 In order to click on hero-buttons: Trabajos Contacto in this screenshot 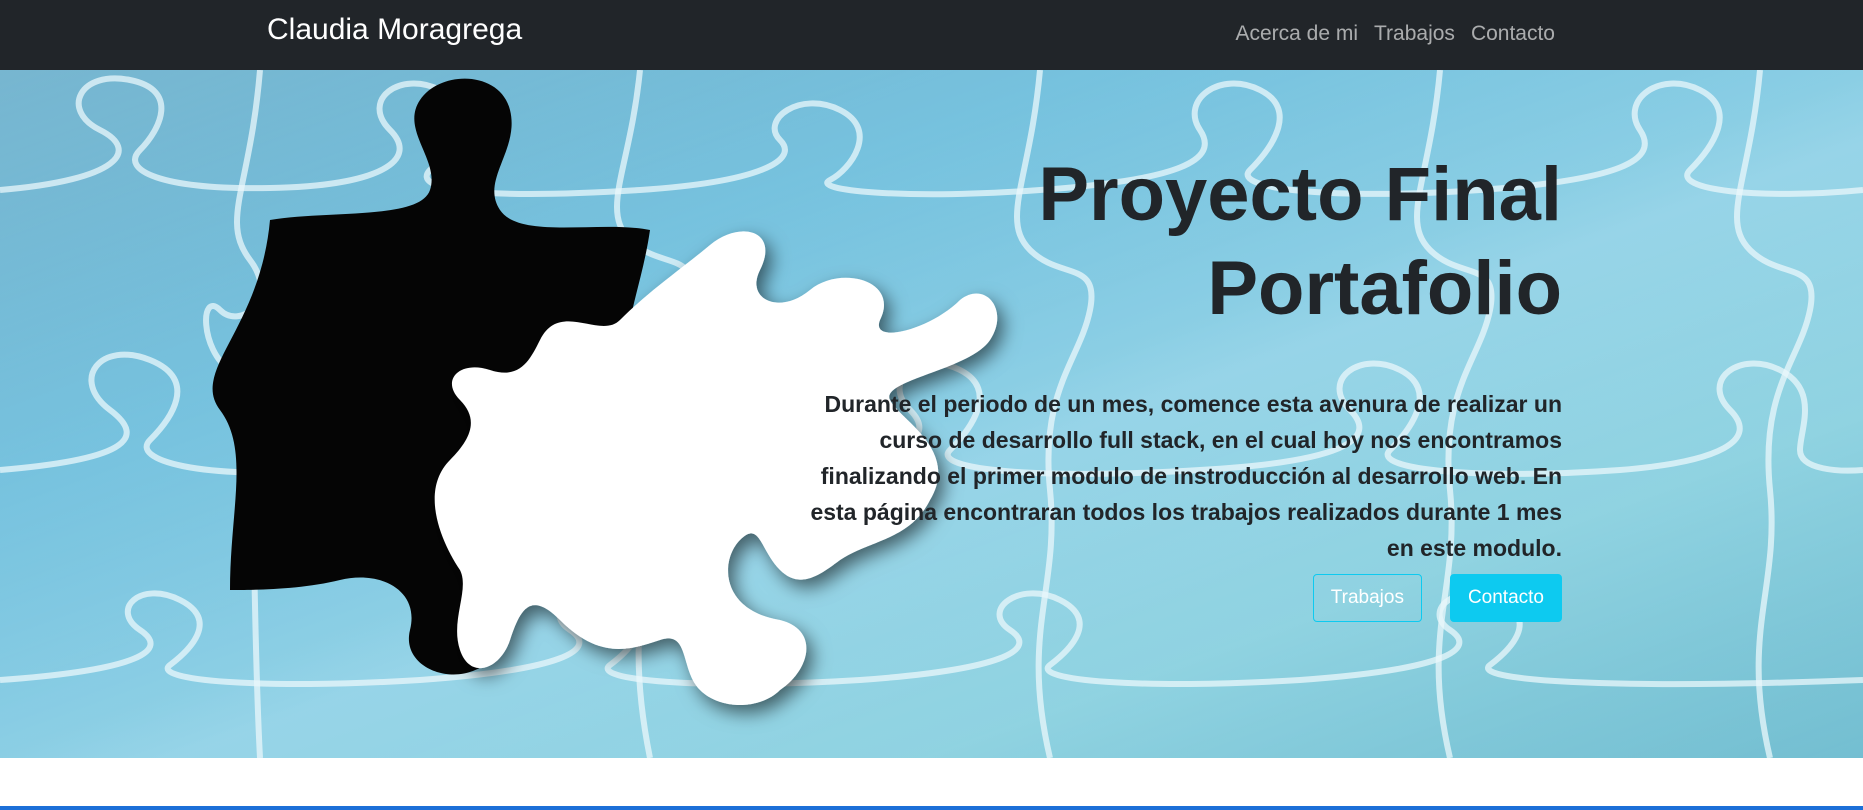, I will do `click(1182, 598)`.